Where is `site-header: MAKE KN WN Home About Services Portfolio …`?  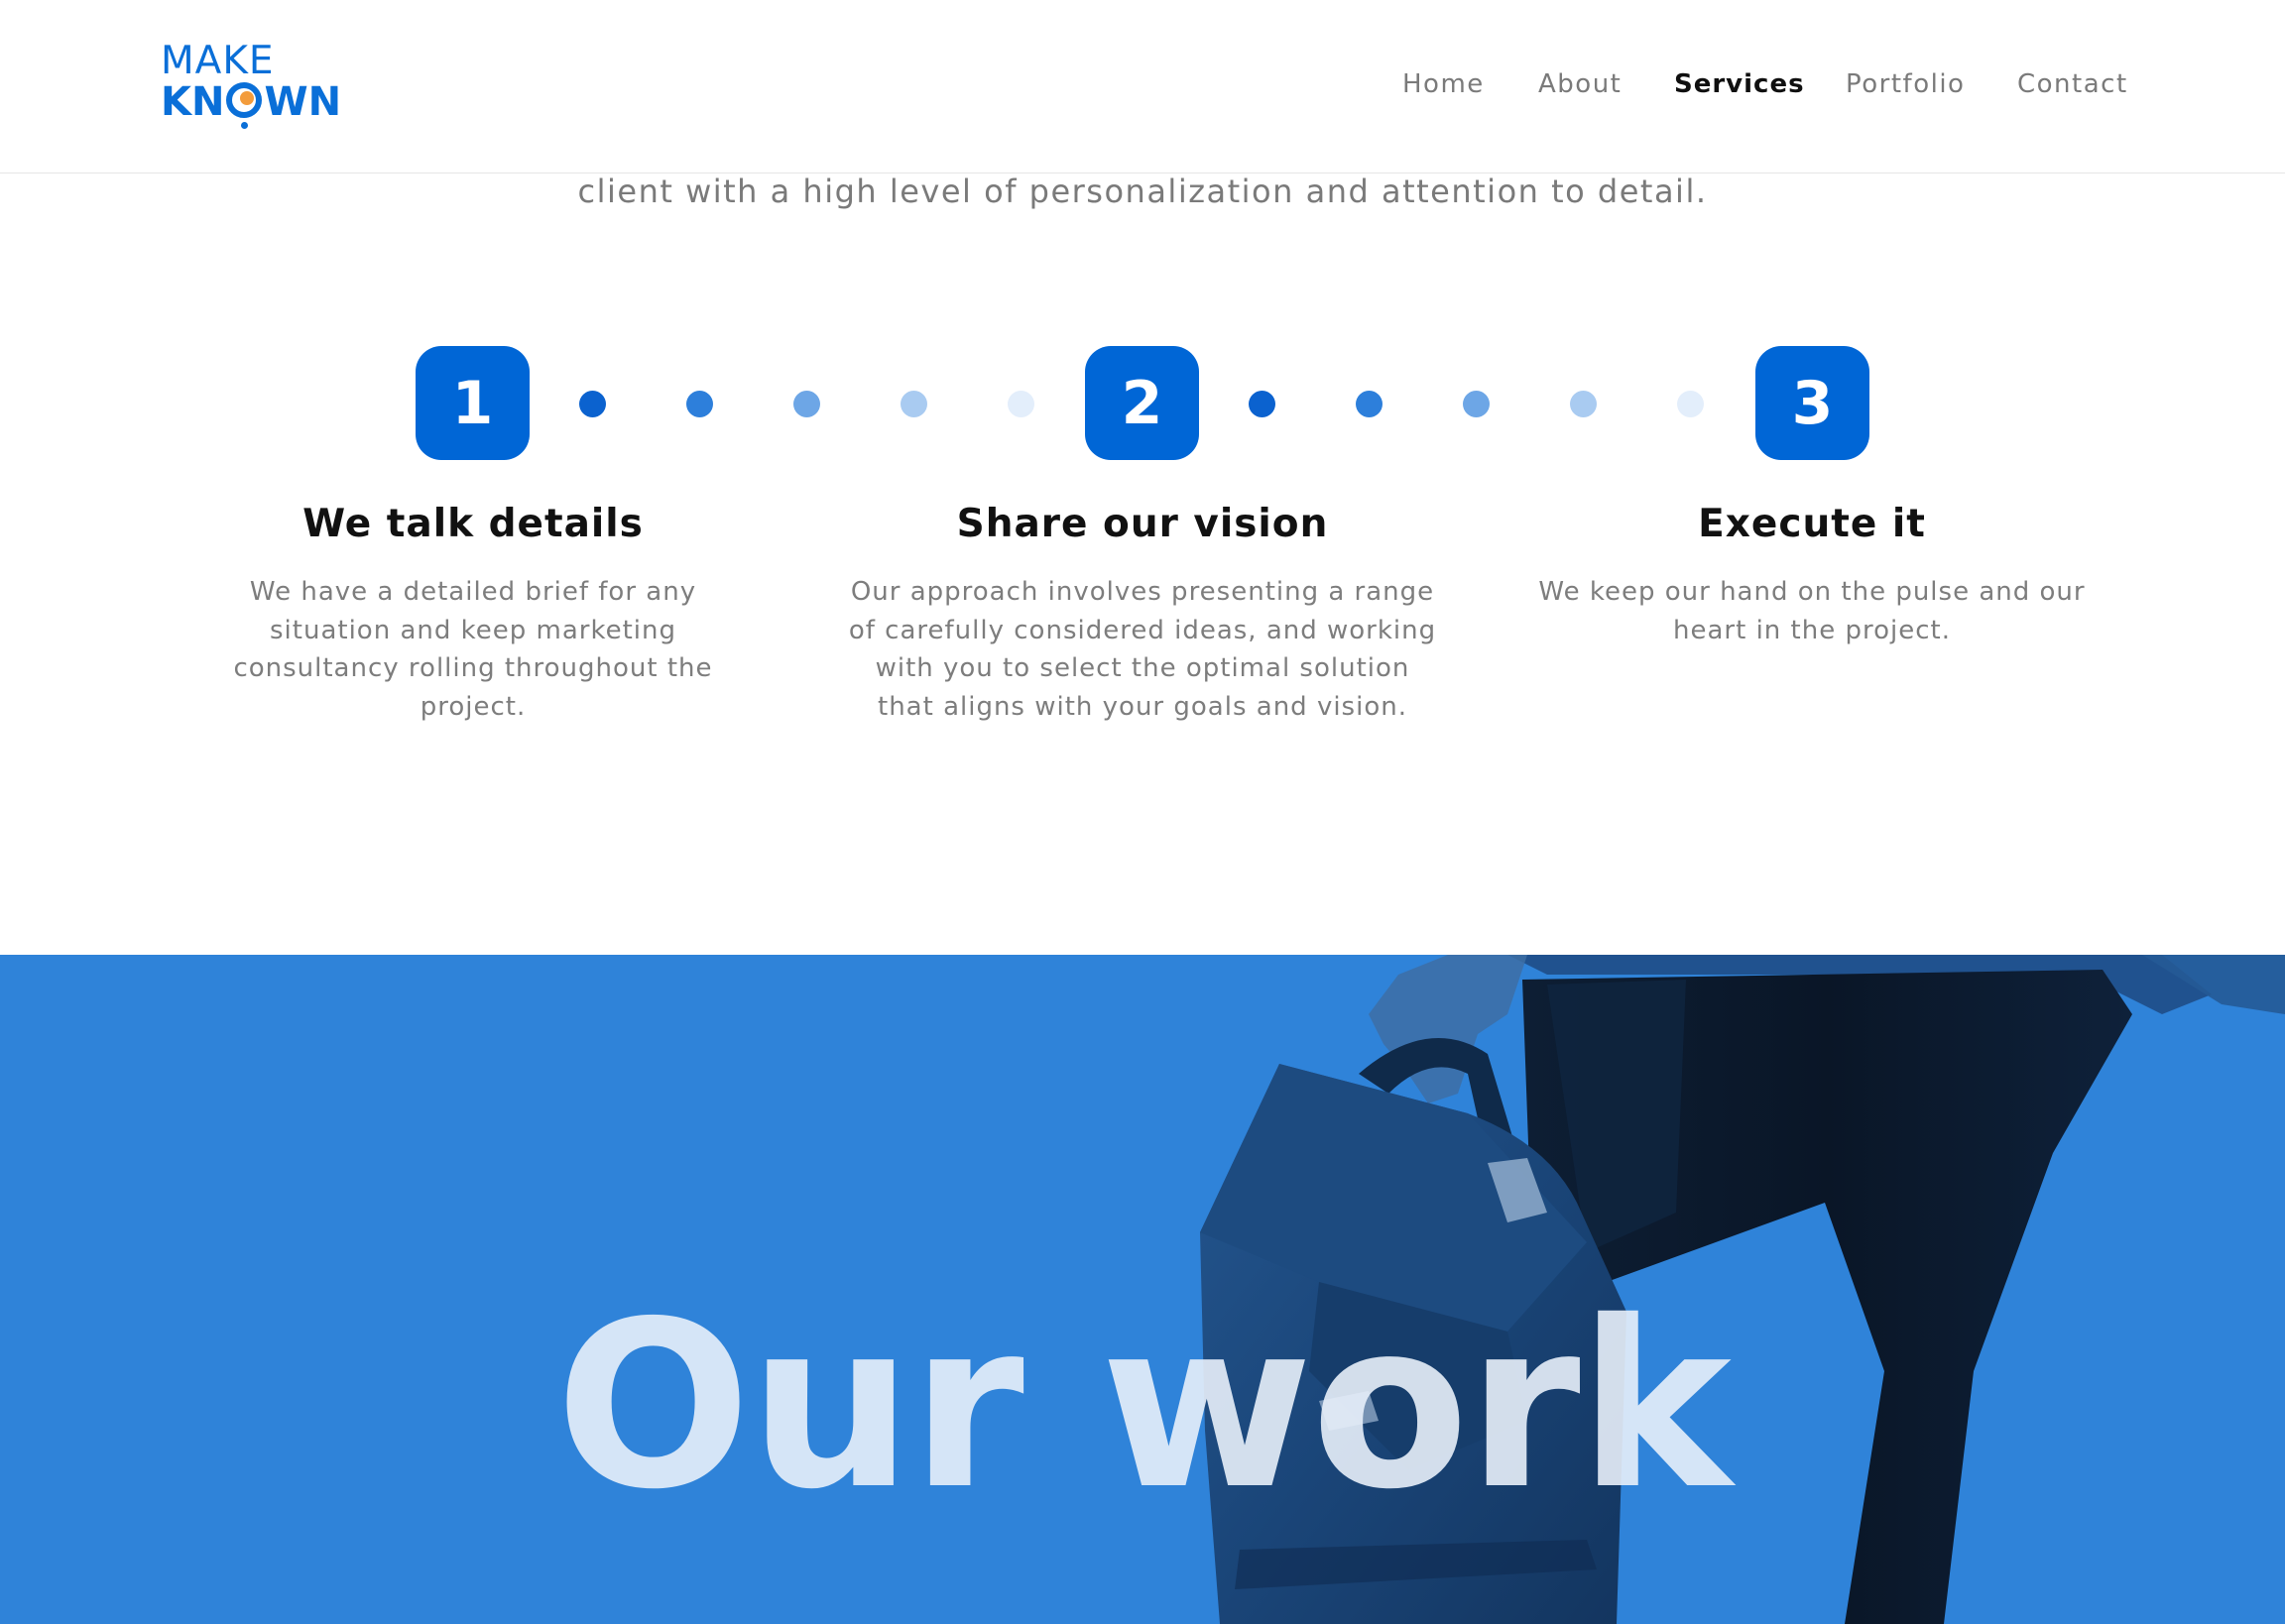
site-header: MAKE KN WN Home About Services Portfolio … is located at coordinates (1142, 87).